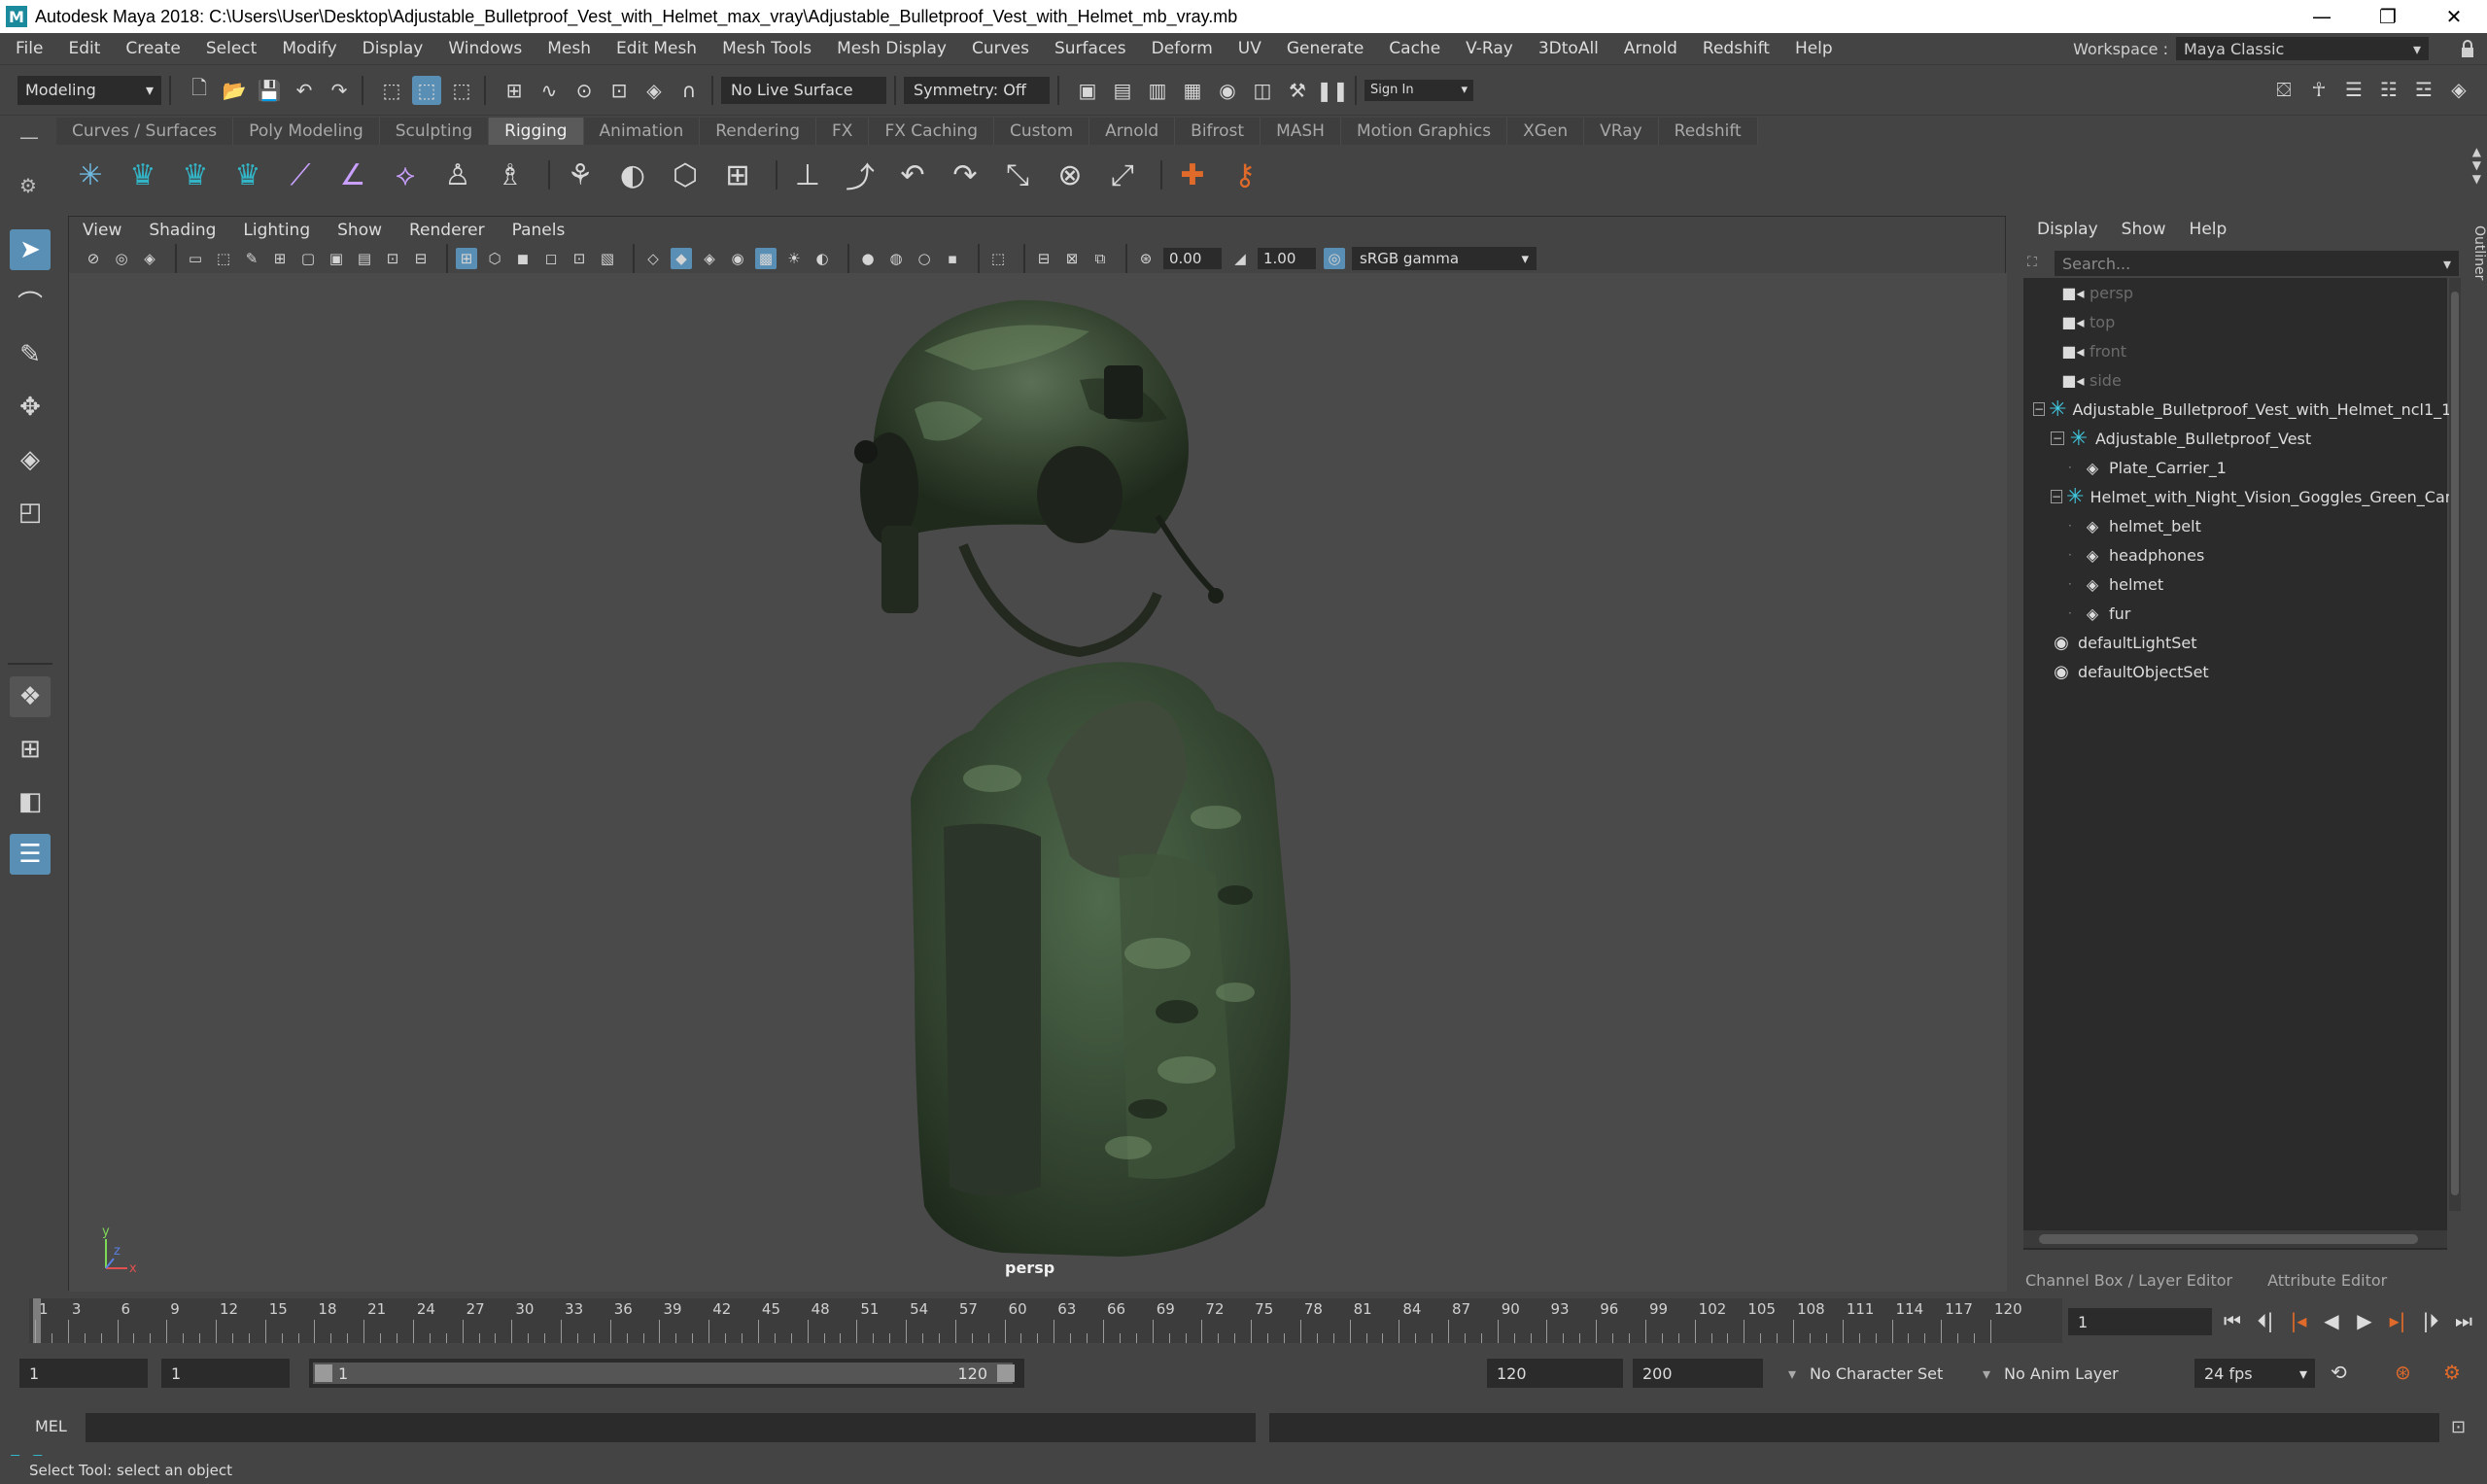  Describe the element at coordinates (2037, 264) in the screenshot. I see `filter-icon: ⛶` at that location.